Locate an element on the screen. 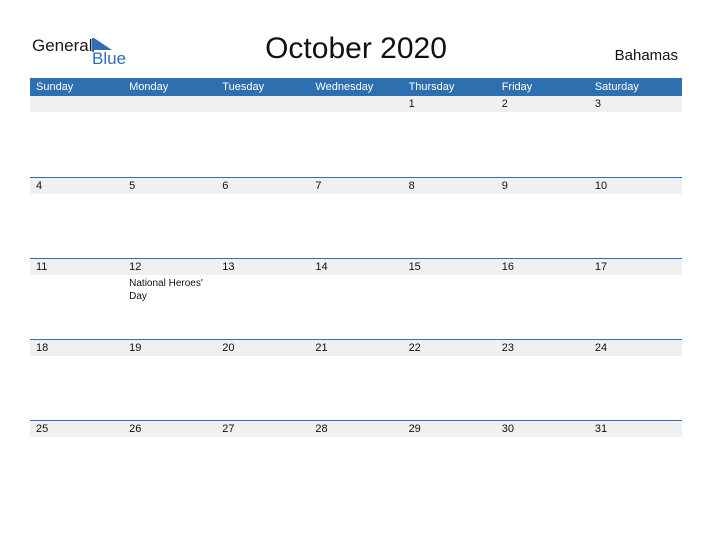  day-cell: 23 is located at coordinates (542, 380).